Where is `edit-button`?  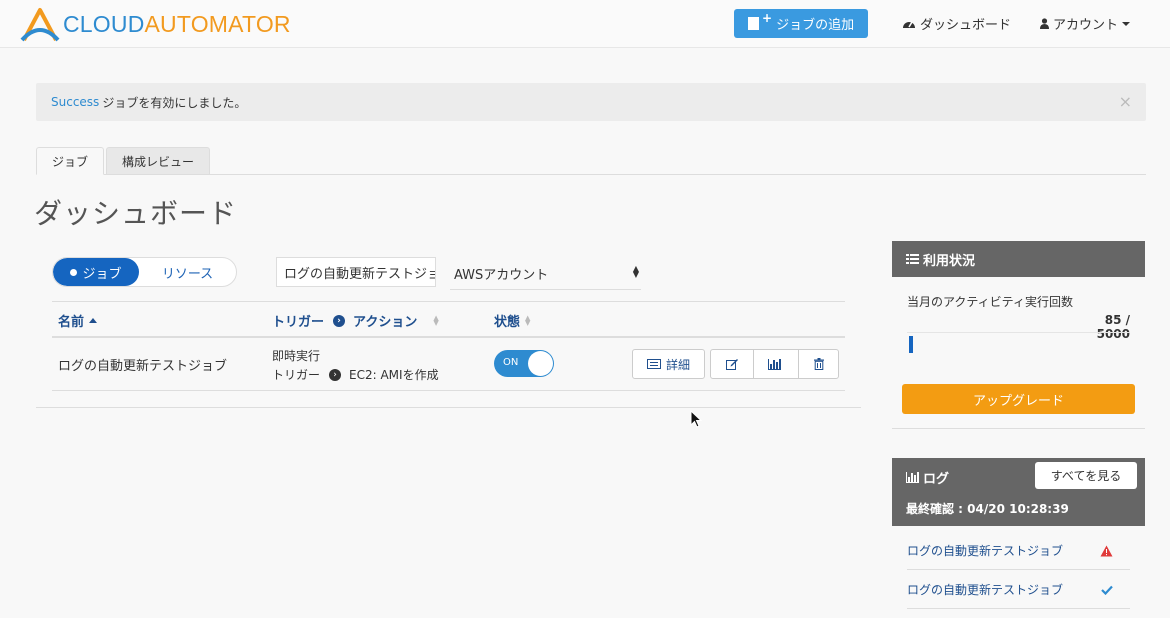
edit-button is located at coordinates (732, 364).